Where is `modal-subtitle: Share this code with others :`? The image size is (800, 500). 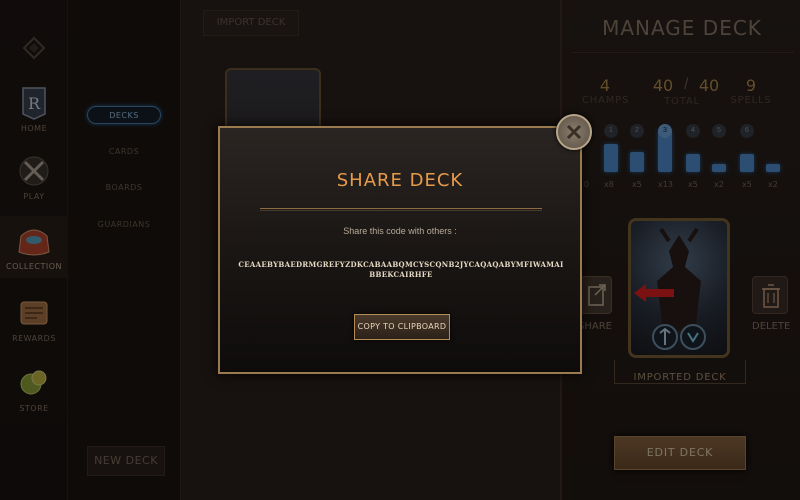 modal-subtitle: Share this code with others : is located at coordinates (400, 231).